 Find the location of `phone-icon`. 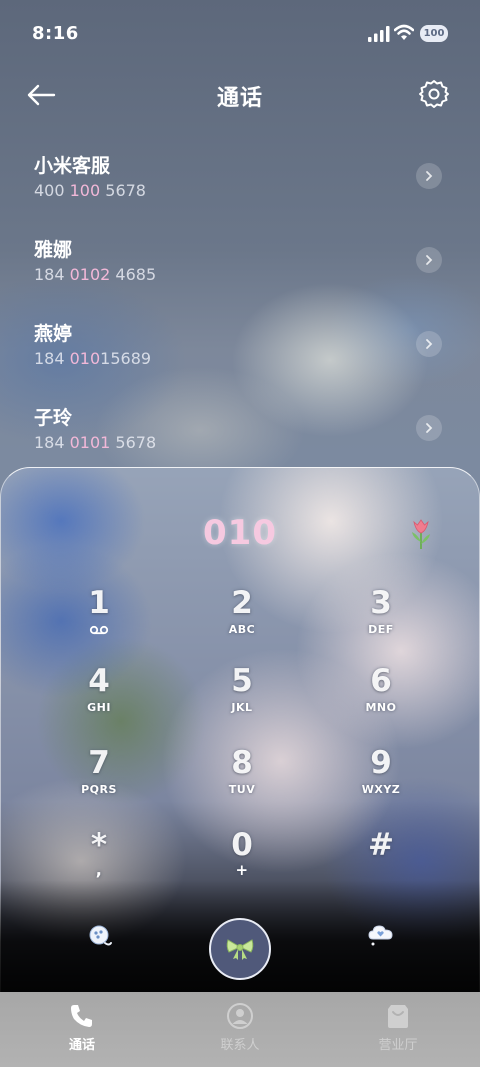

phone-icon is located at coordinates (81, 1016).